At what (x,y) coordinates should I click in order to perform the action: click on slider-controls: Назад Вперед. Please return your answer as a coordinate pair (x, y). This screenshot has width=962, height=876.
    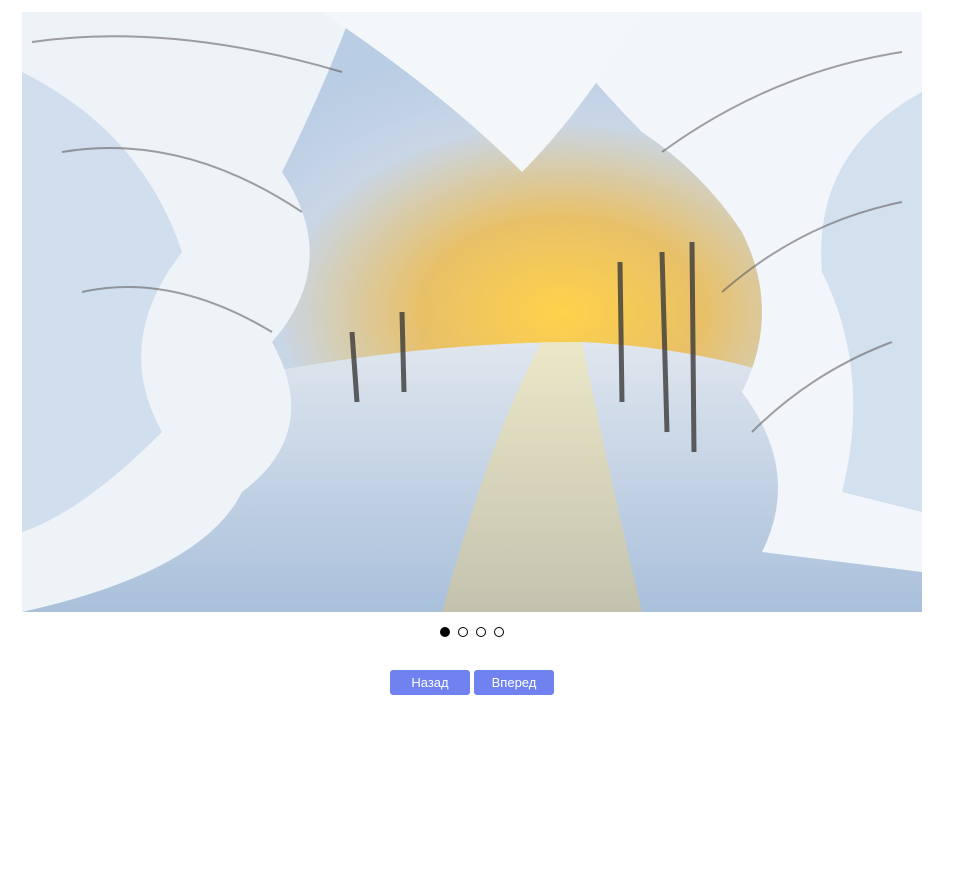
    Looking at the image, I should click on (472, 682).